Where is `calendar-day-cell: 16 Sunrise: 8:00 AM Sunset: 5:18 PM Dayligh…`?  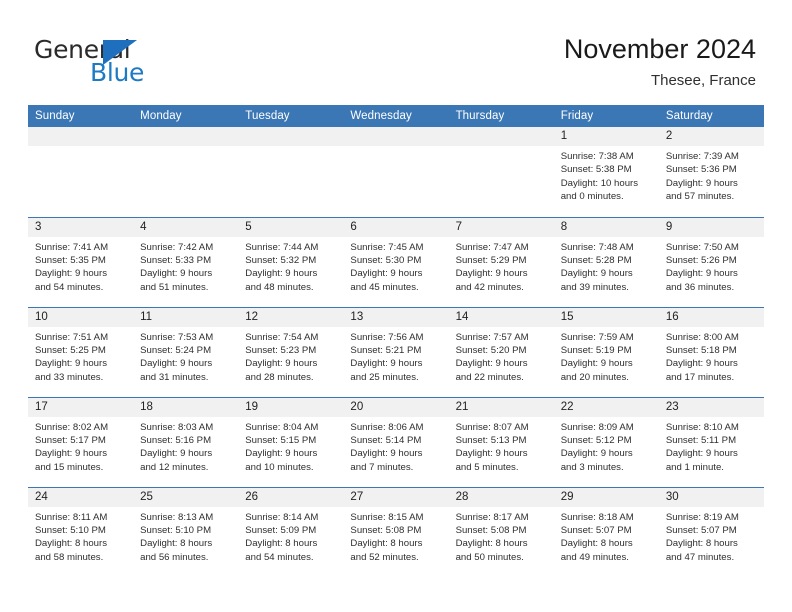 calendar-day-cell: 16 Sunrise: 8:00 AM Sunset: 5:18 PM Dayligh… is located at coordinates (711, 351).